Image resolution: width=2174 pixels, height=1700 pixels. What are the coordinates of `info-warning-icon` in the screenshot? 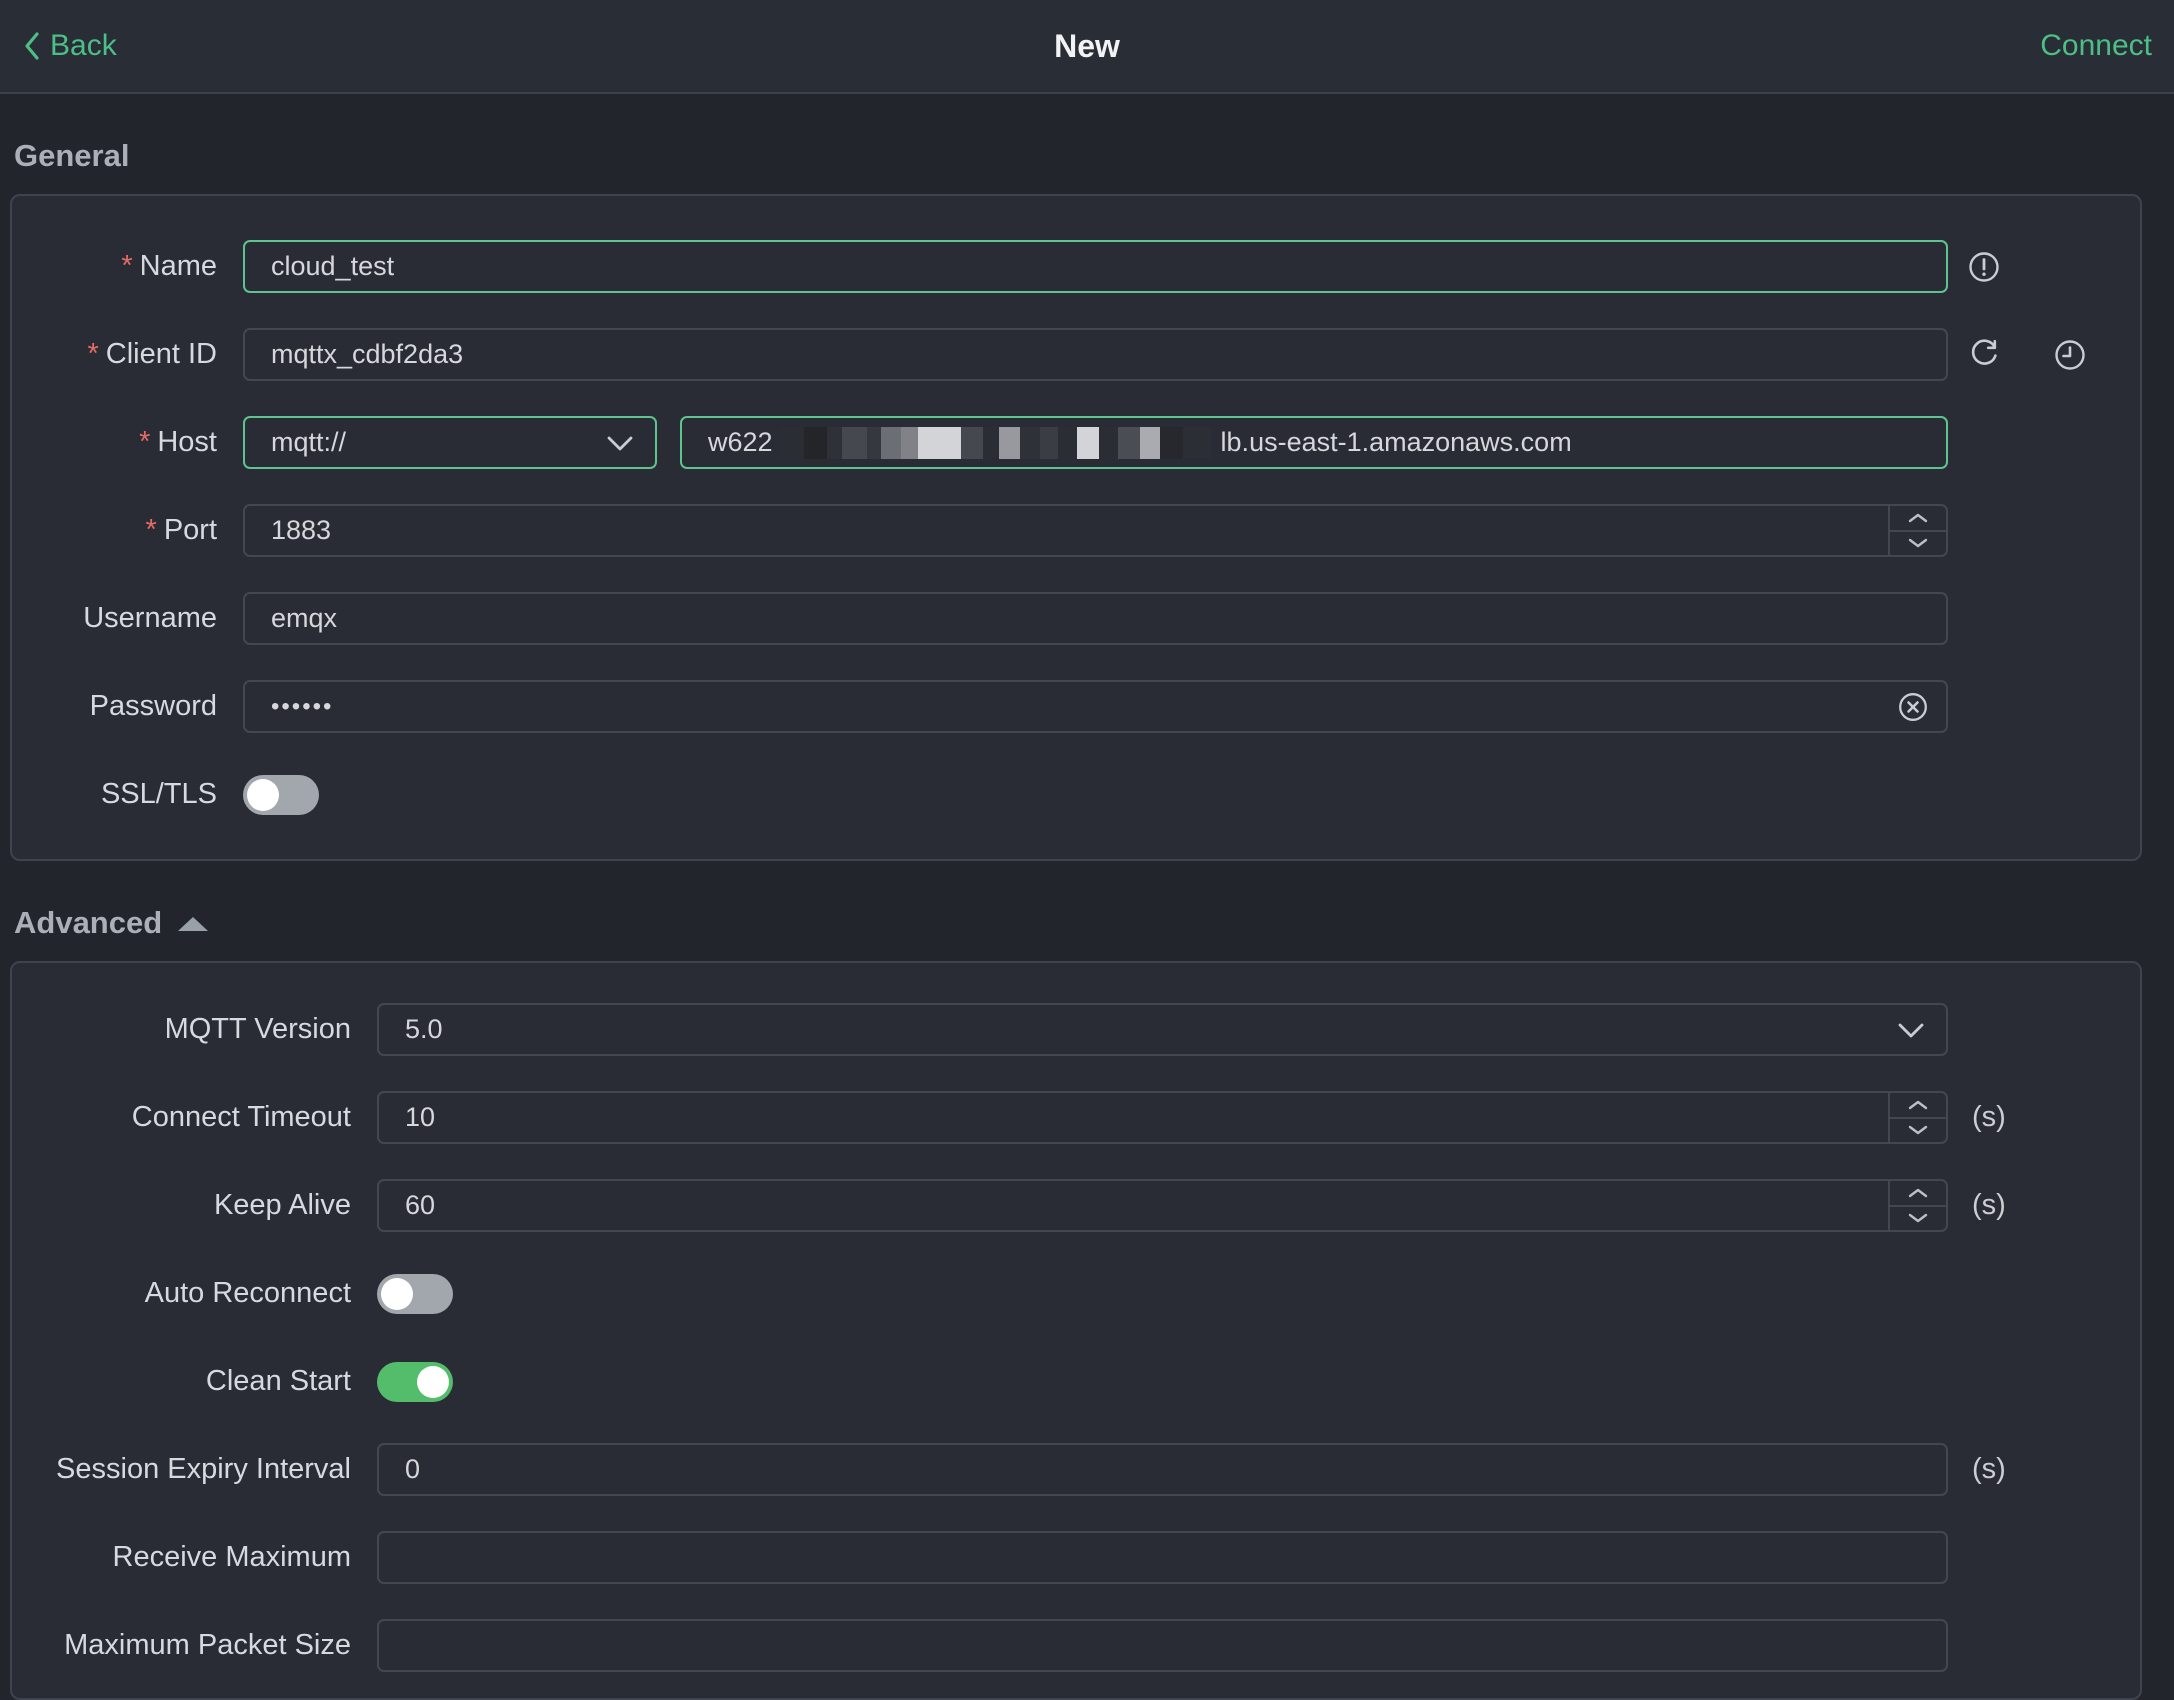 It's located at (1984, 267).